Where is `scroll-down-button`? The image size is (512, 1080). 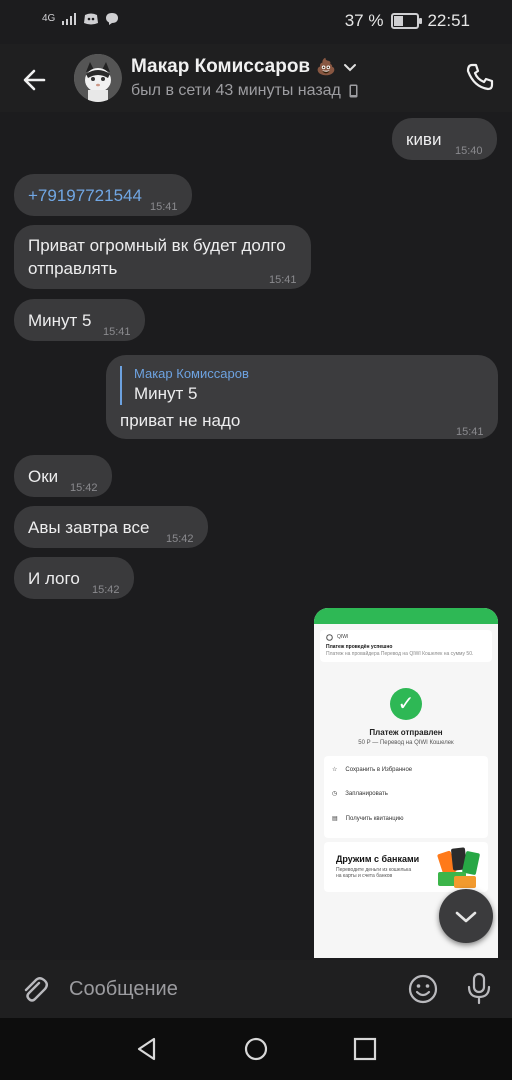
scroll-down-button is located at coordinates (466, 916).